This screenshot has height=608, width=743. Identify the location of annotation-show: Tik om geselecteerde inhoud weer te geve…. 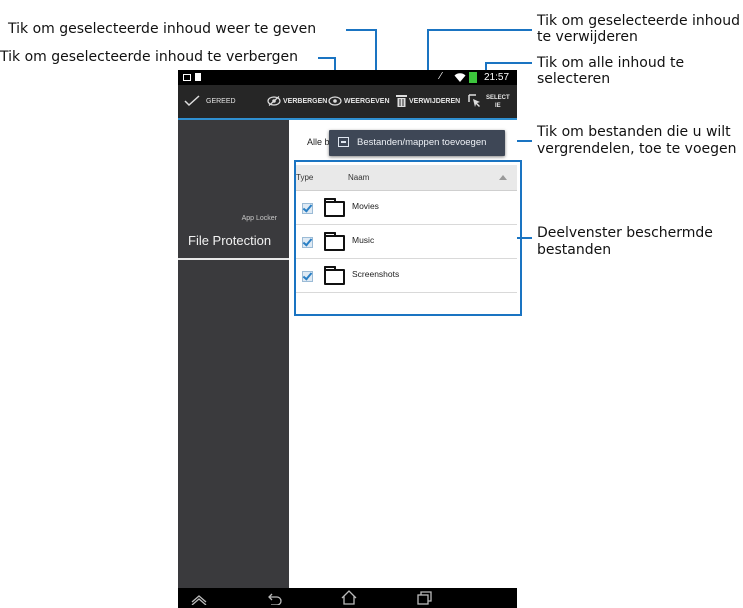
(162, 29).